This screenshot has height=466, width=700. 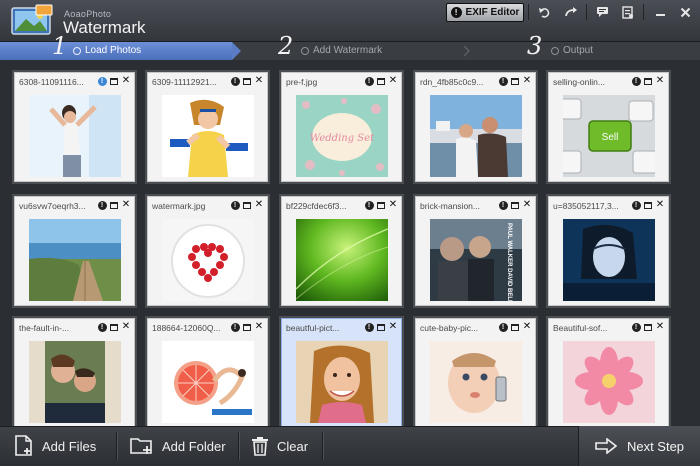 I want to click on photo-thumbnail: Wedding Set, so click(x=342, y=136).